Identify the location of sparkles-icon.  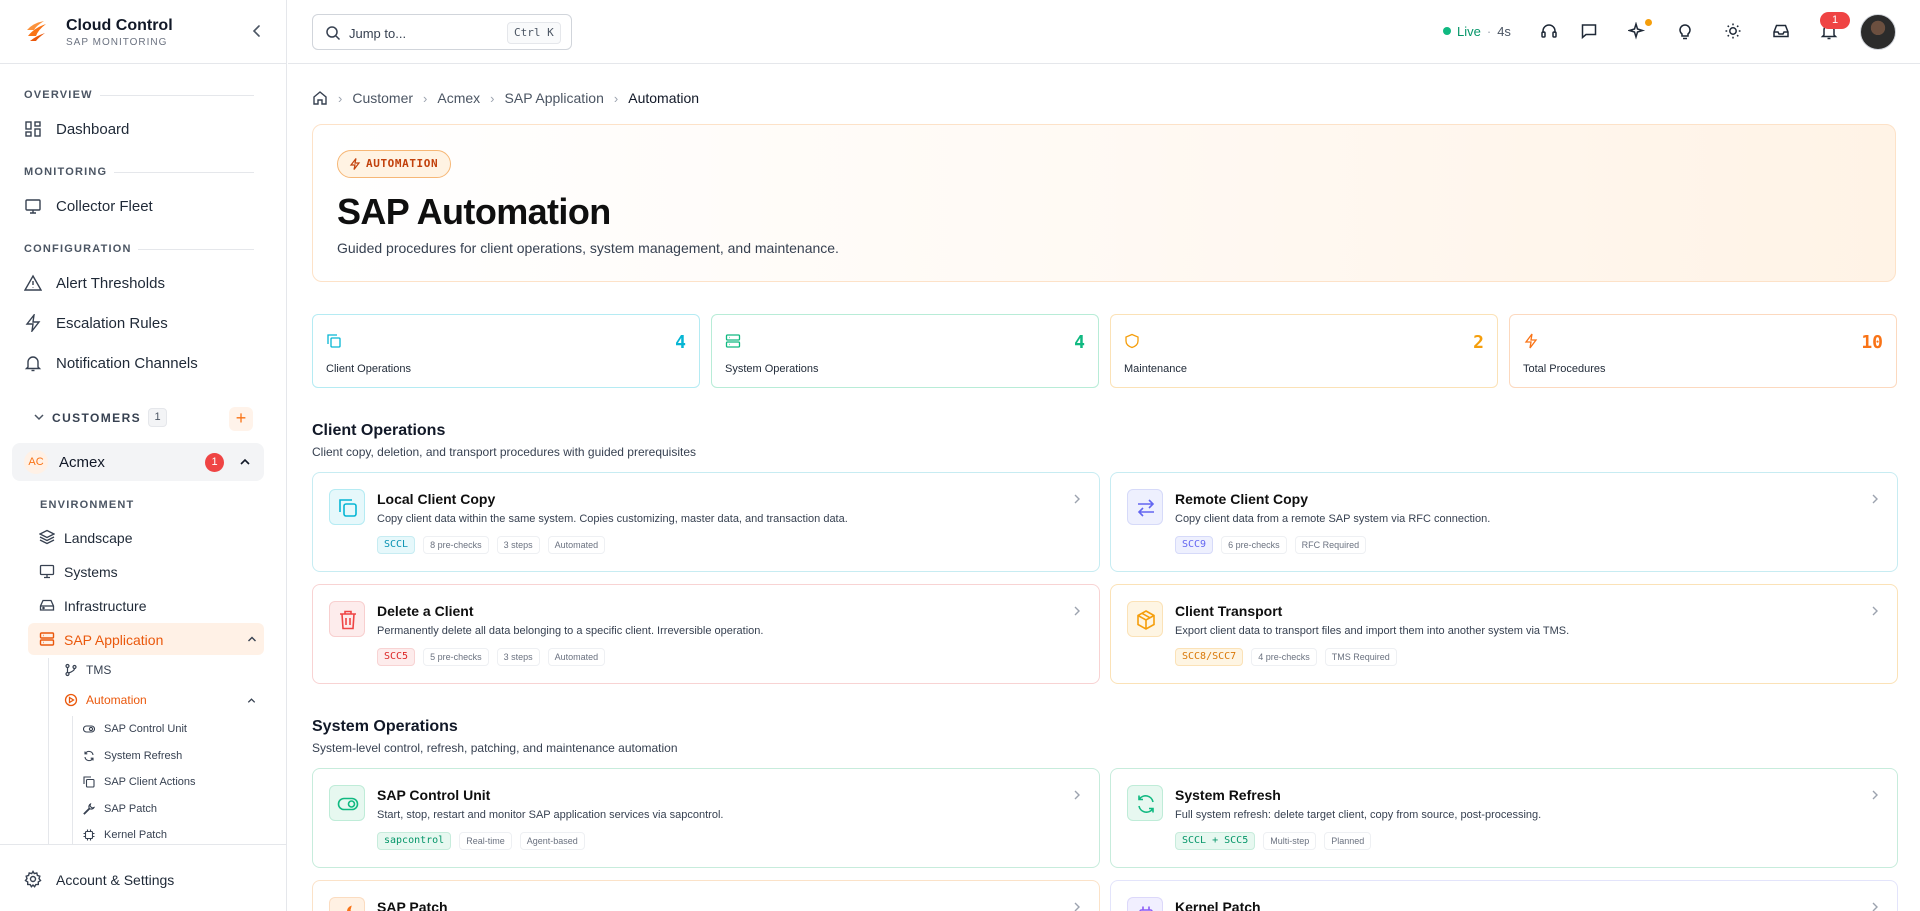
(1637, 31).